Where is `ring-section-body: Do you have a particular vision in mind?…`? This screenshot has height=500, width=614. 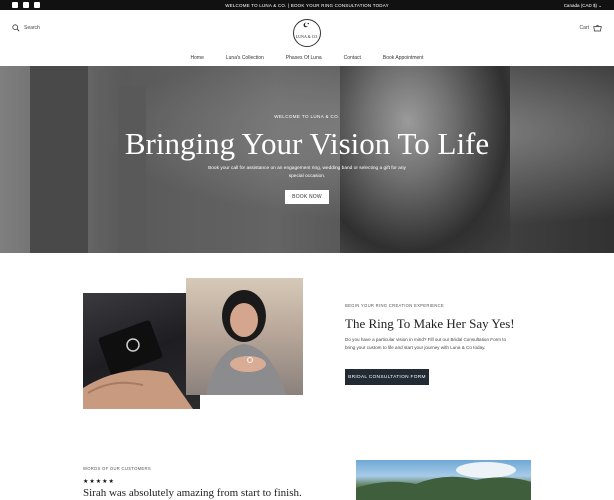 ring-section-body: Do you have a particular vision in mind?… is located at coordinates (426, 343).